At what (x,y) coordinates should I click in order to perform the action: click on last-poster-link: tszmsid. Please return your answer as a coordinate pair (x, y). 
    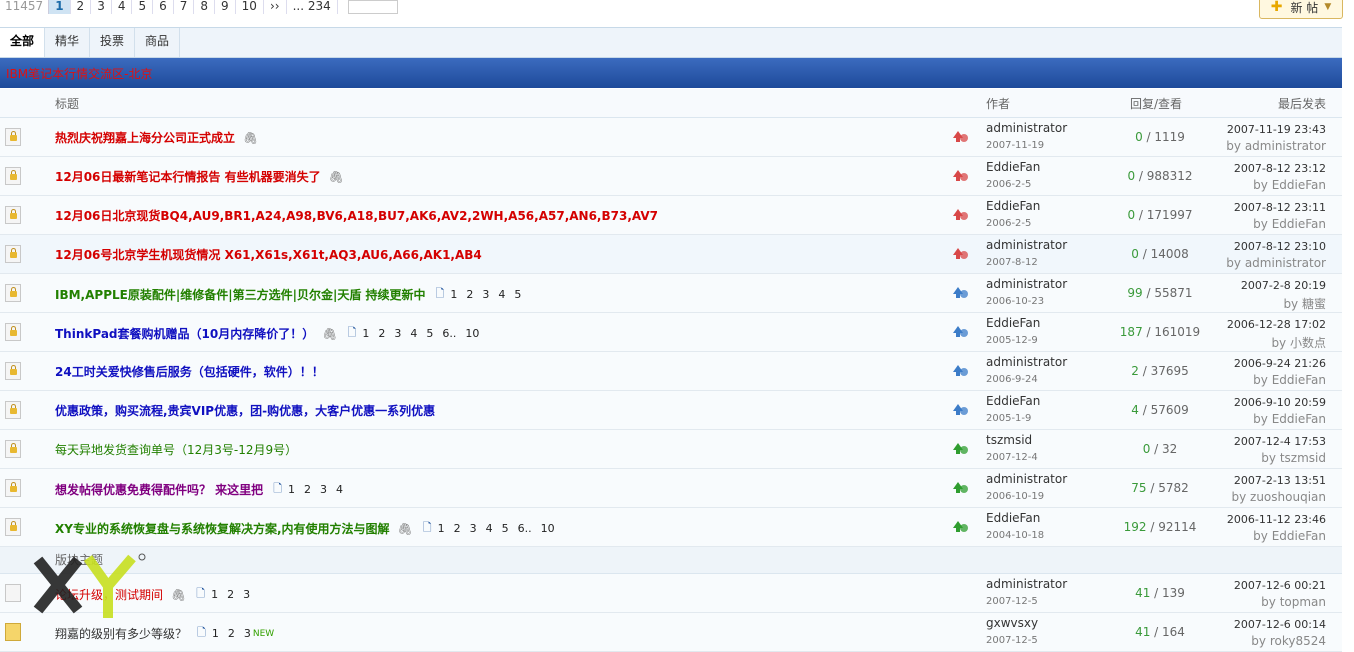
    Looking at the image, I should click on (1303, 458).